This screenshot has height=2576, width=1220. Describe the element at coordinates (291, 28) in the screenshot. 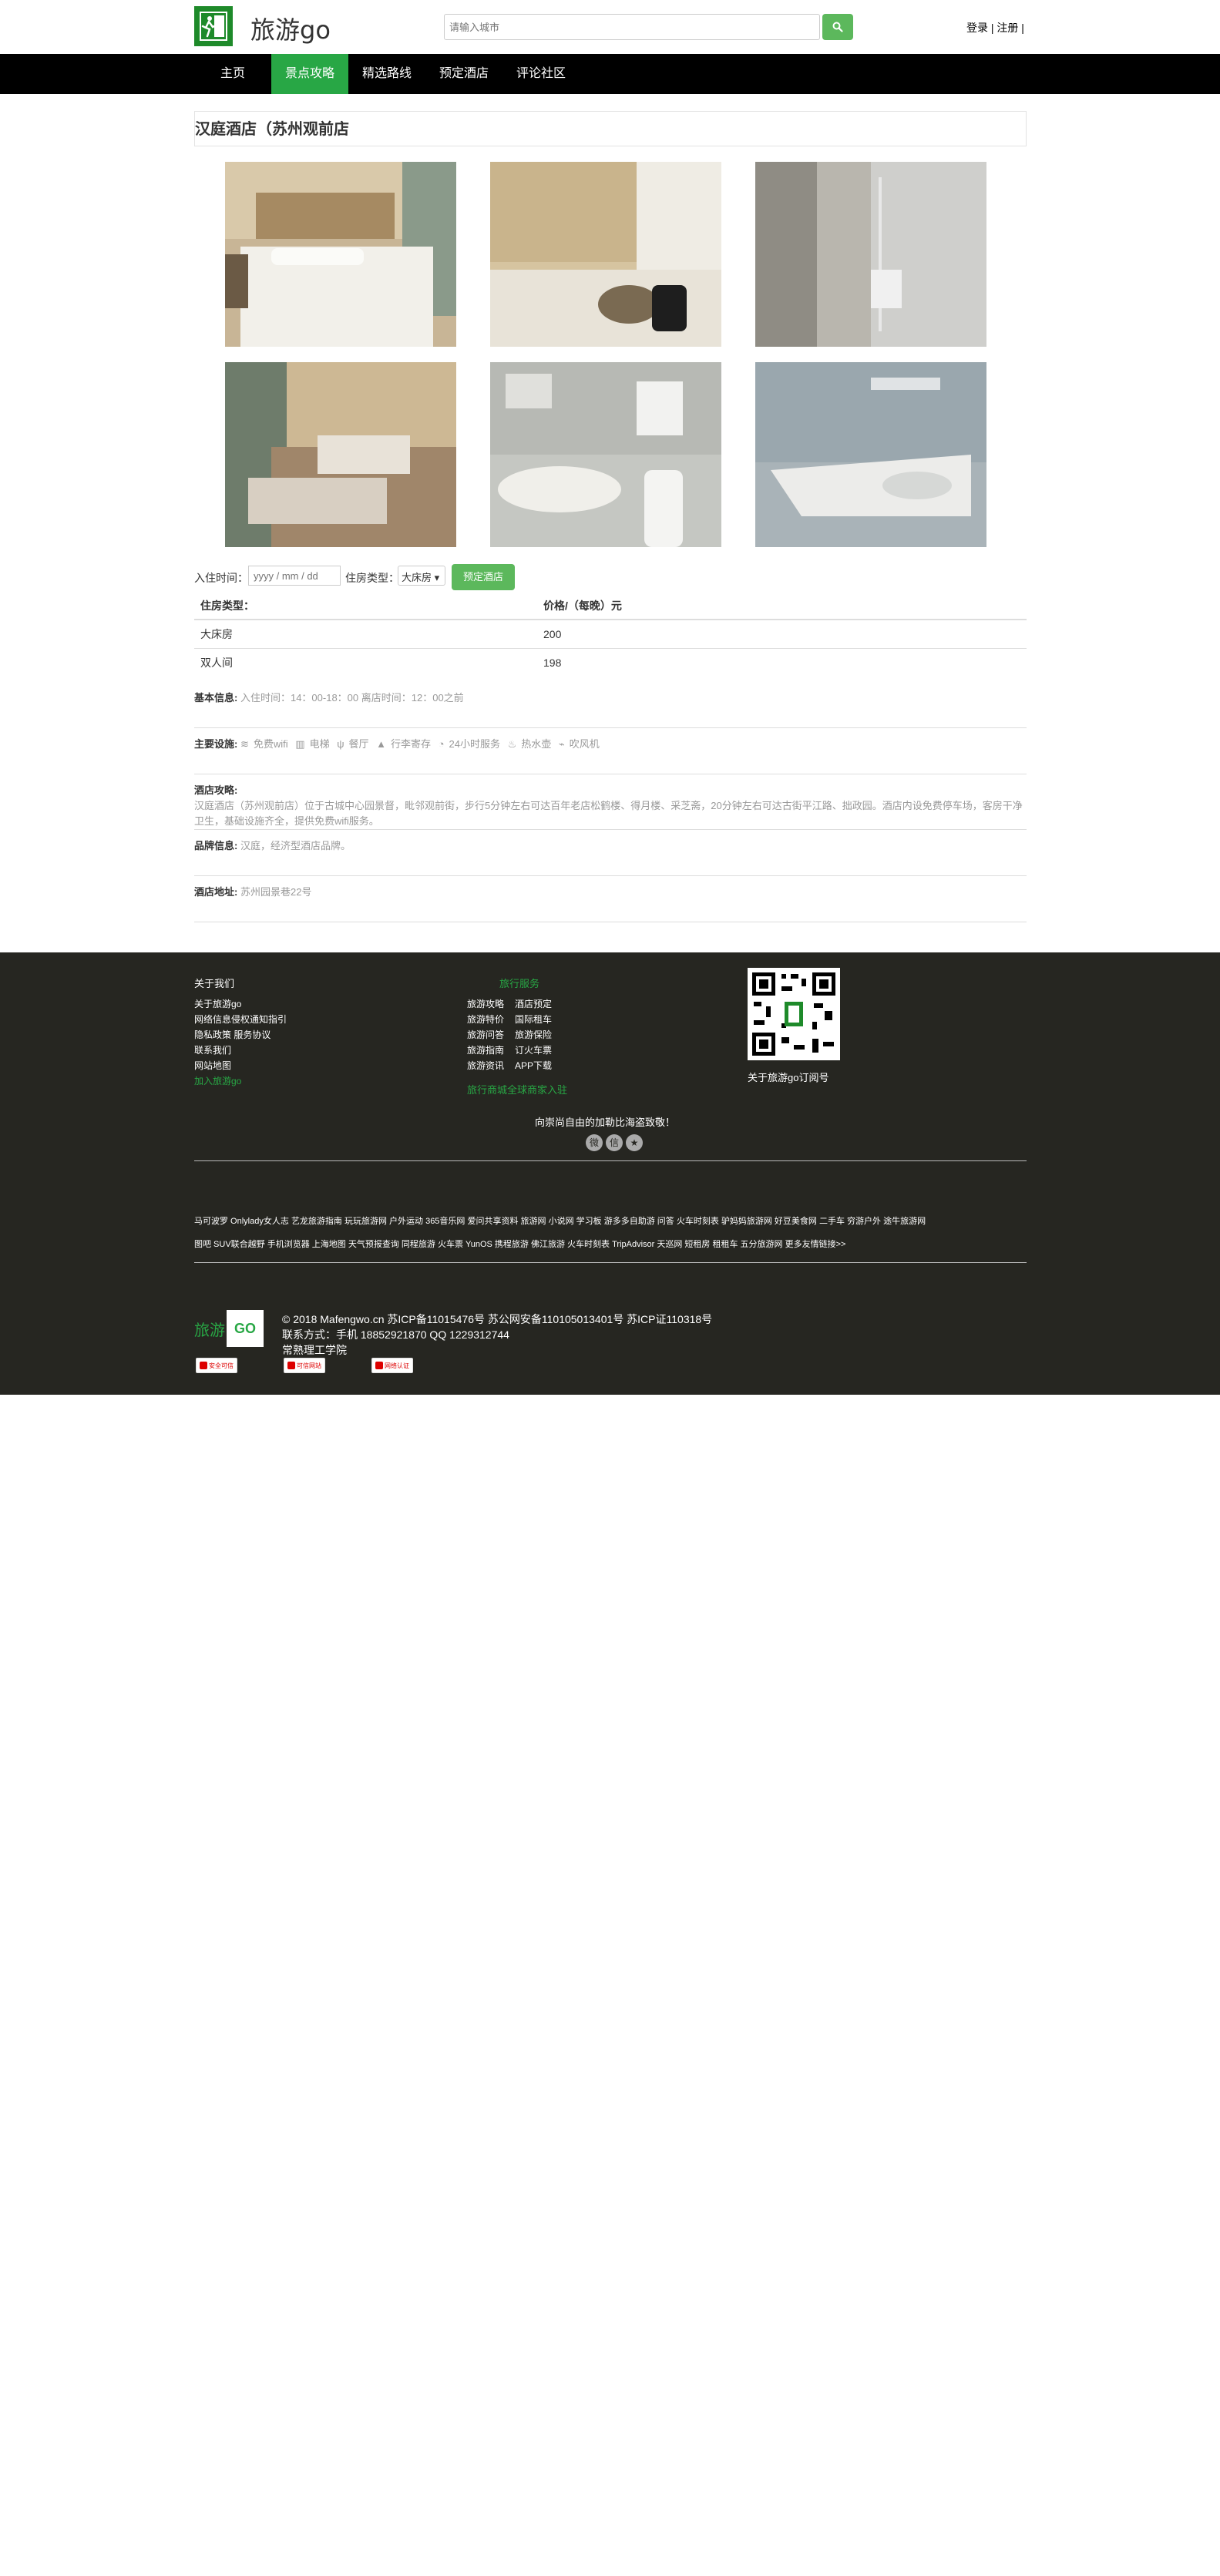

I see `brand-name: 旅游go` at that location.